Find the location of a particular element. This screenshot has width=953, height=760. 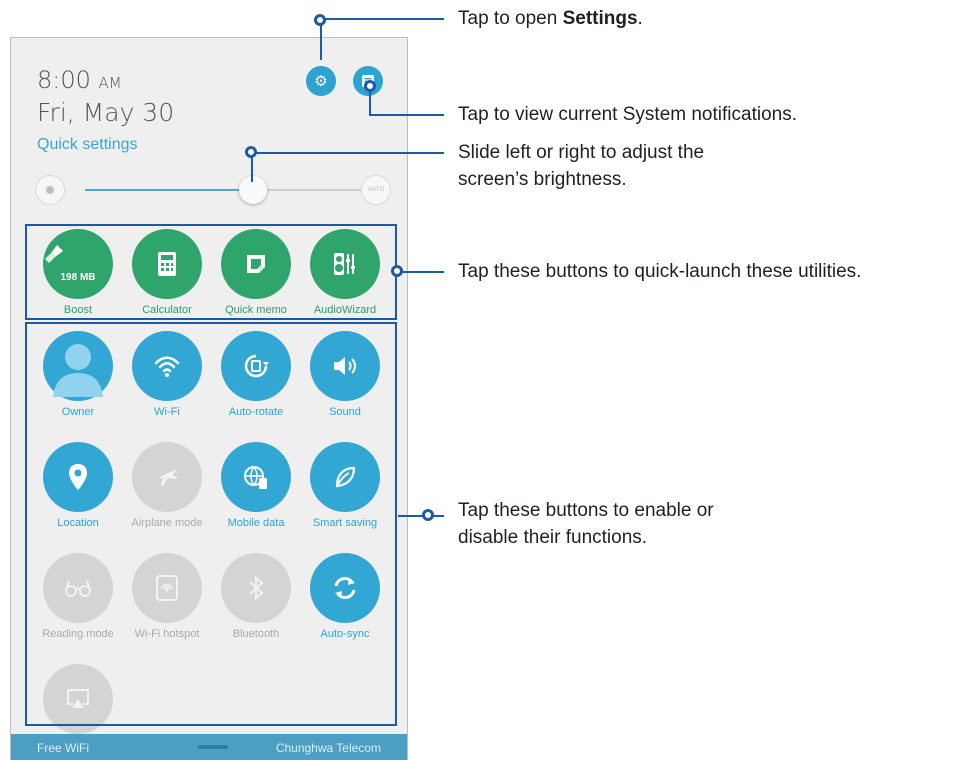

notifications-callout-line-h is located at coordinates (406, 115).